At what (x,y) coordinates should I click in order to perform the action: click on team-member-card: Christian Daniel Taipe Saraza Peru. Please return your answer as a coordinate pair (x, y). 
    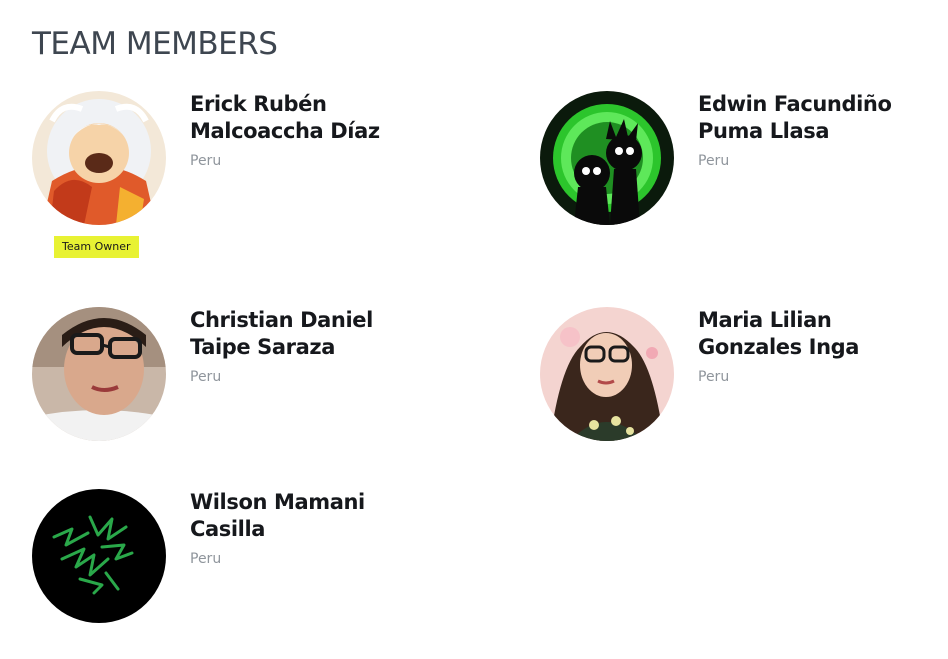
    Looking at the image, I should click on (232, 392).